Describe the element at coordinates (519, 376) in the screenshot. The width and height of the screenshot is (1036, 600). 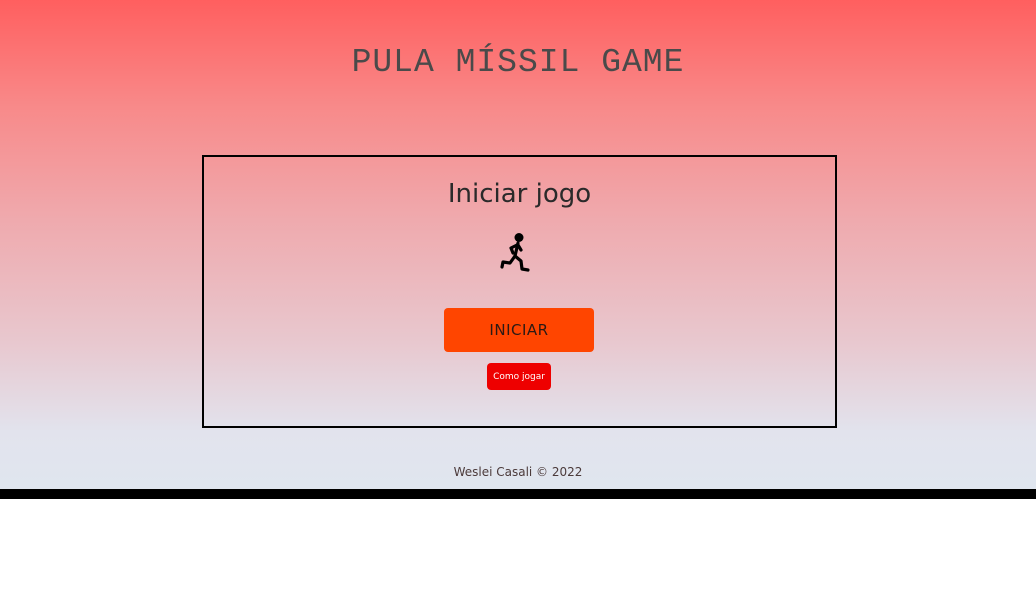
I see `how-to-play-button: Como jogar` at that location.